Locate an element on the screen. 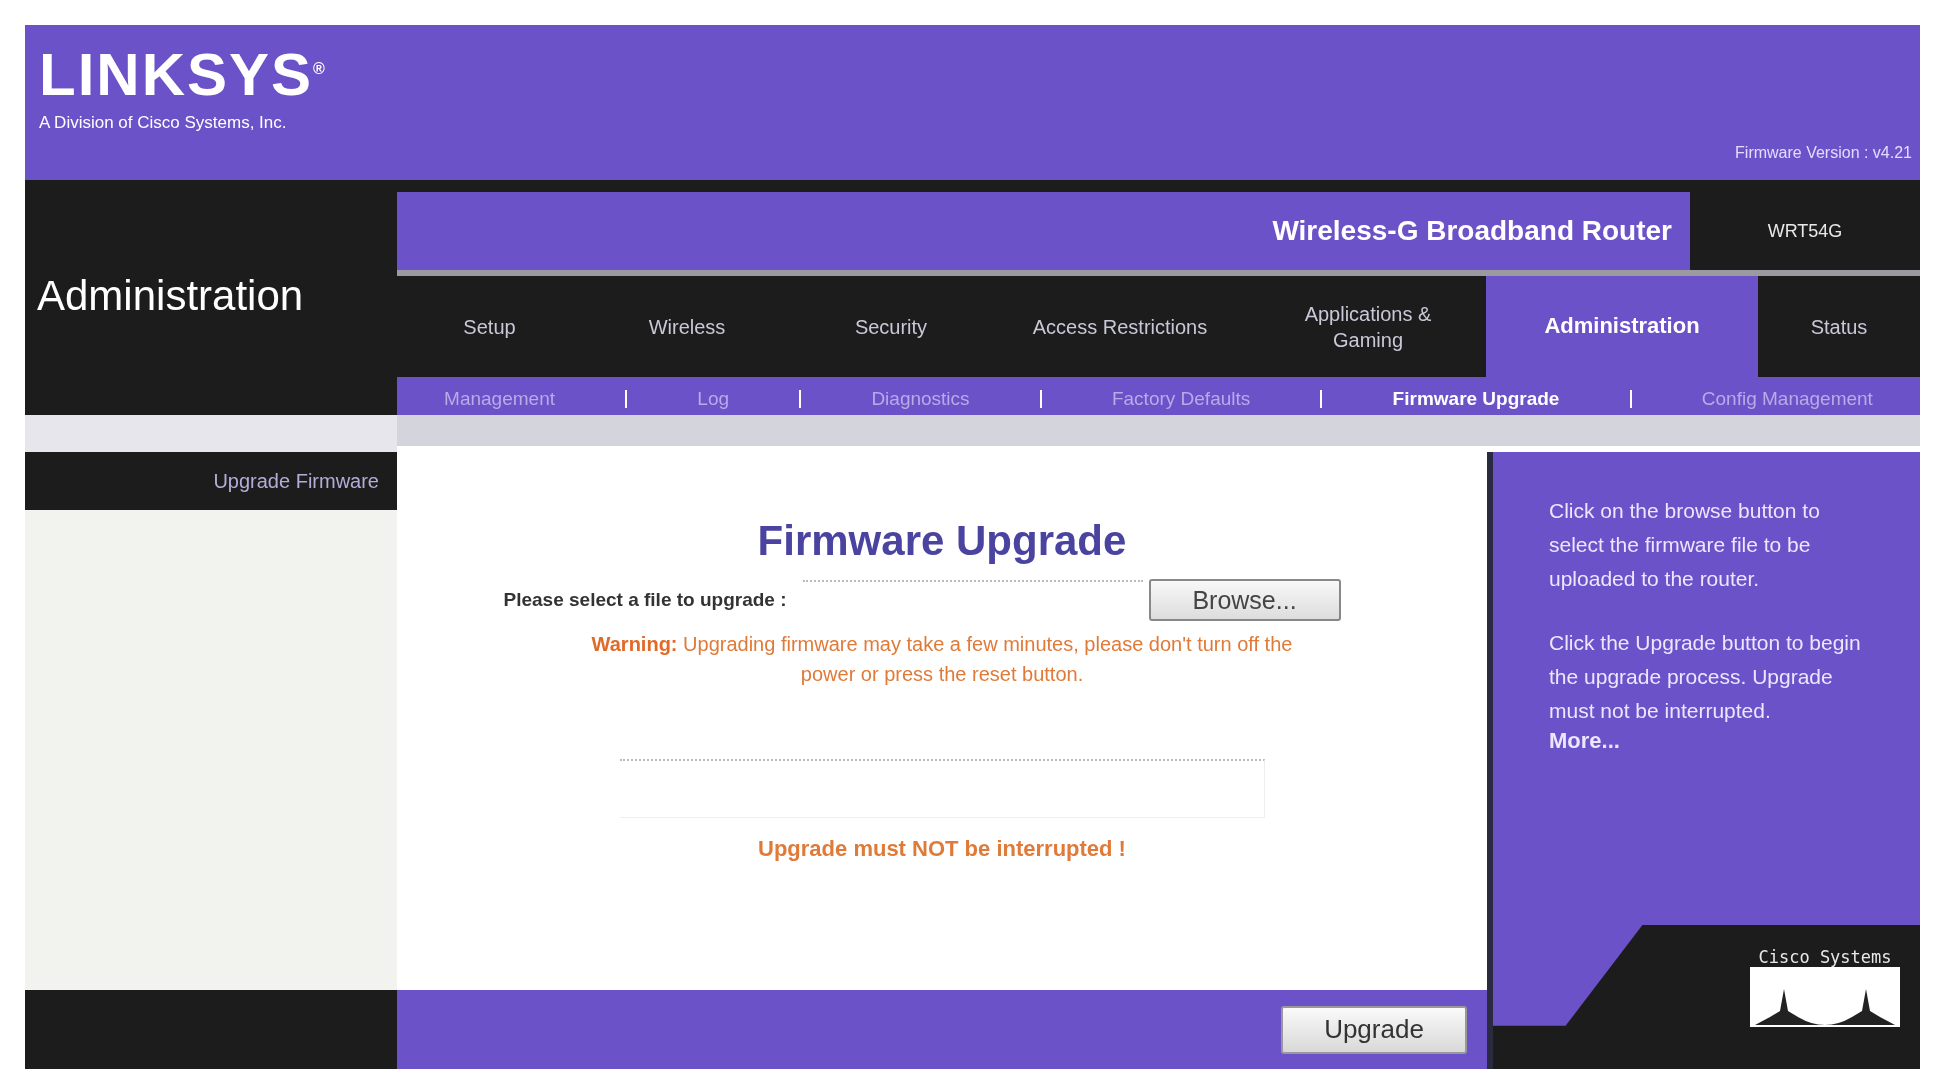  bridge-logo-icon is located at coordinates (1825, 997).